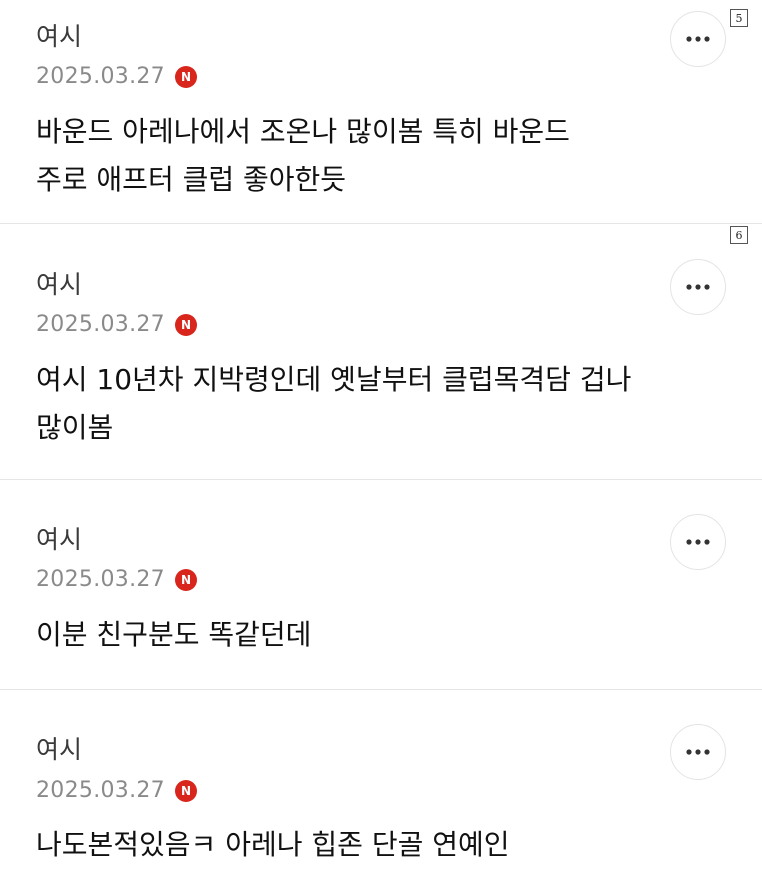 The image size is (762, 871). What do you see at coordinates (273, 844) in the screenshot?
I see `comment-text: 나도본적있음ㅋ 아레나 힙존 단골 연예인` at bounding box center [273, 844].